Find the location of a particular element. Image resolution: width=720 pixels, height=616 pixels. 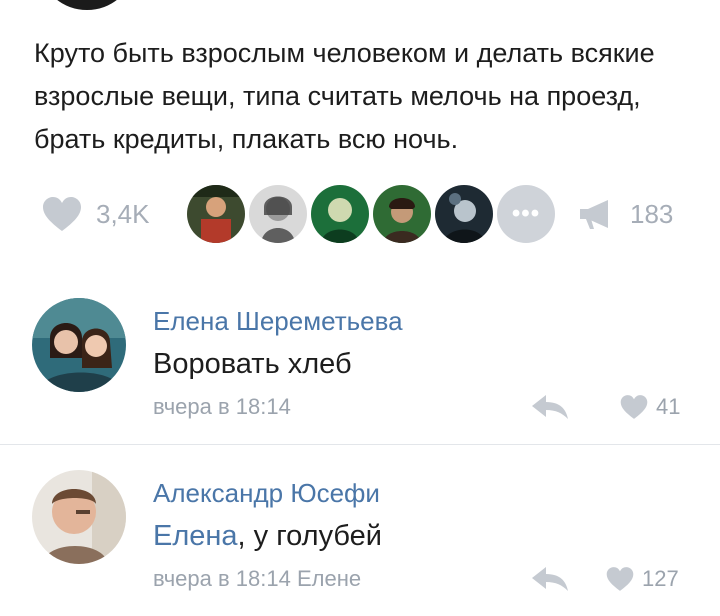

megaphone-icon is located at coordinates (594, 214).